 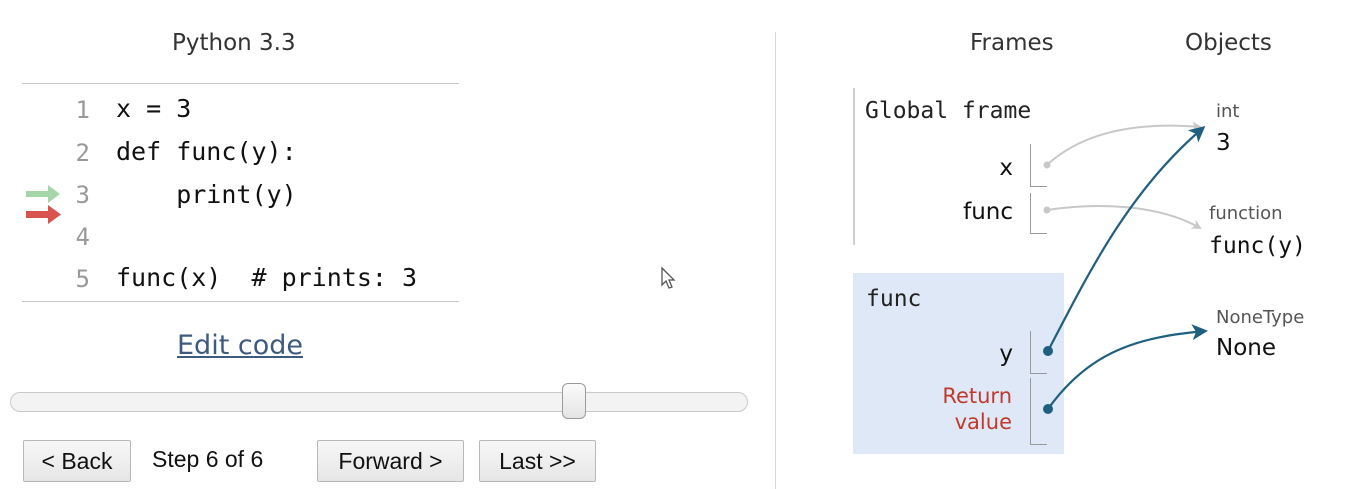 I want to click on pointer-y-to-int, so click(x=1124, y=241).